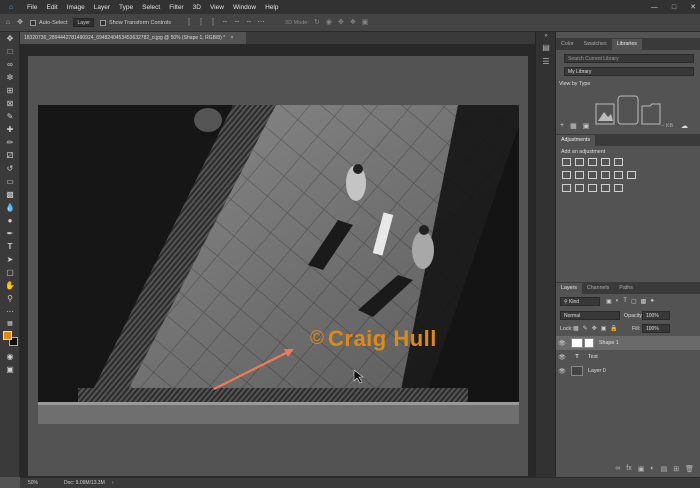  Describe the element at coordinates (566, 162) in the screenshot. I see `brightness-icon` at that location.